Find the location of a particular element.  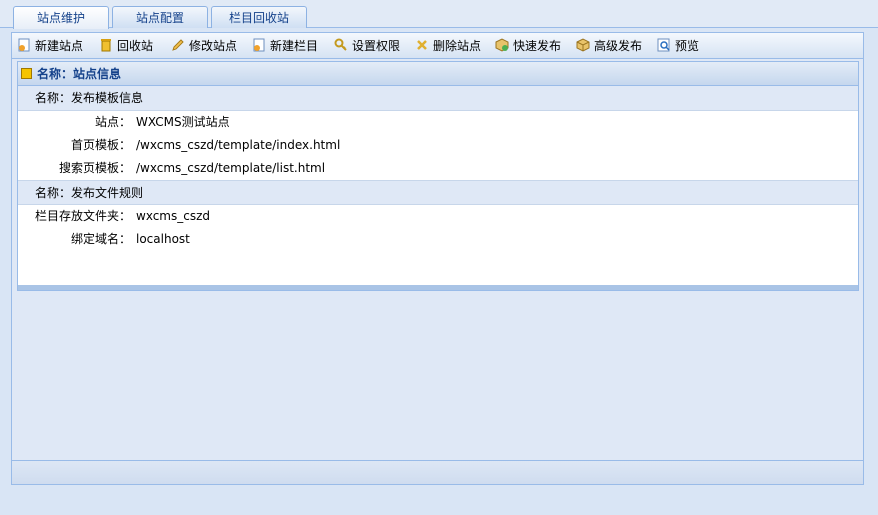

panel-header: 名称：站点信息 is located at coordinates (438, 74).